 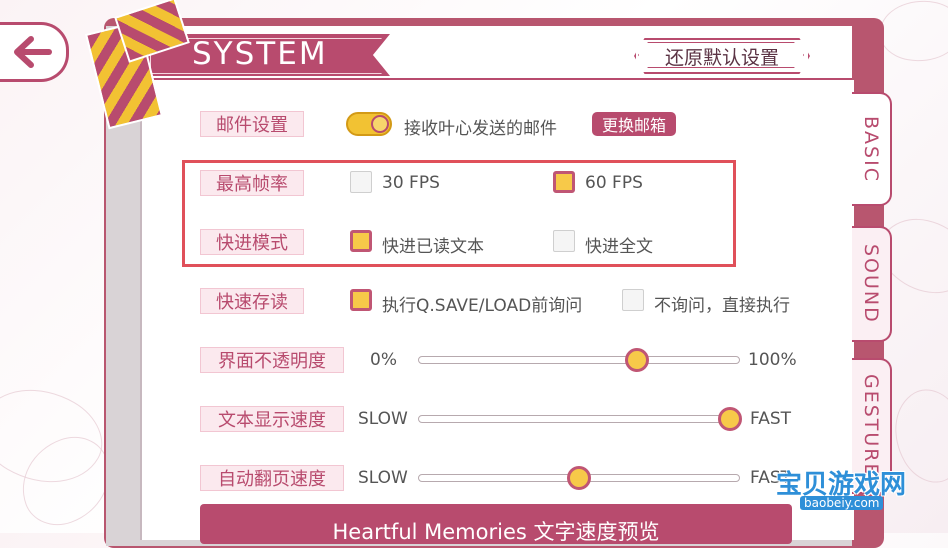 I want to click on page-title: SYSTEM, so click(x=260, y=54).